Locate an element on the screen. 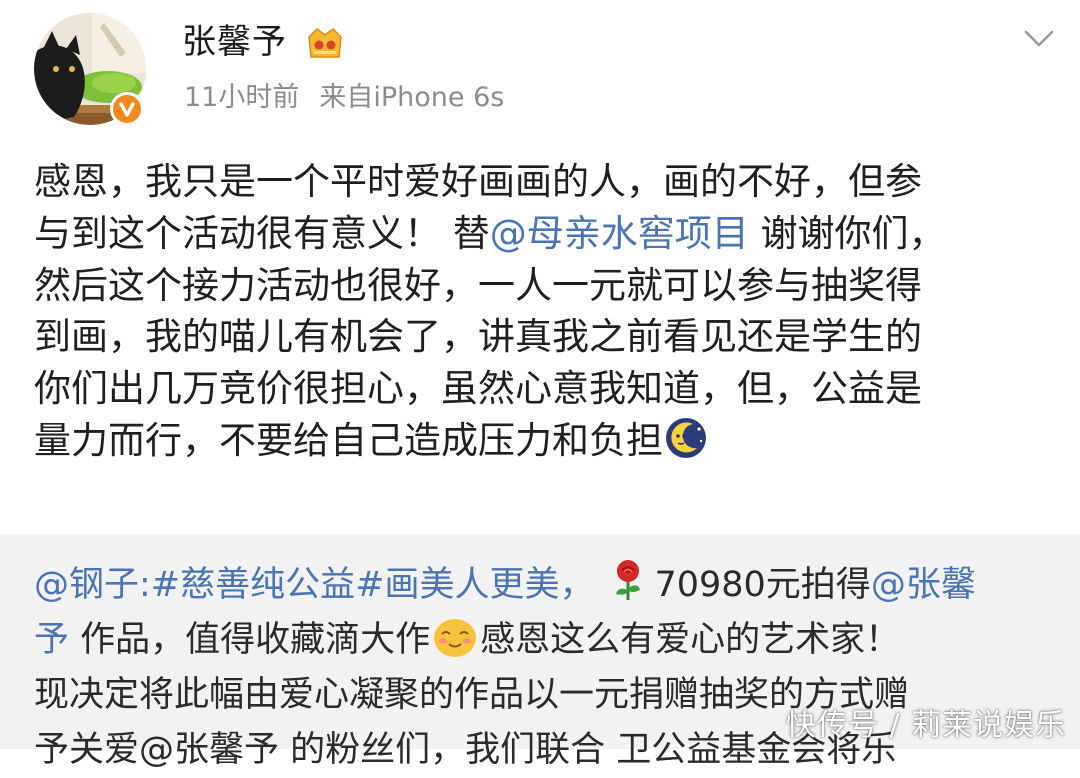 The width and height of the screenshot is (1080, 778). hashtag-text: :#慈善纯公益#画美人更美， is located at coordinates (366, 585).